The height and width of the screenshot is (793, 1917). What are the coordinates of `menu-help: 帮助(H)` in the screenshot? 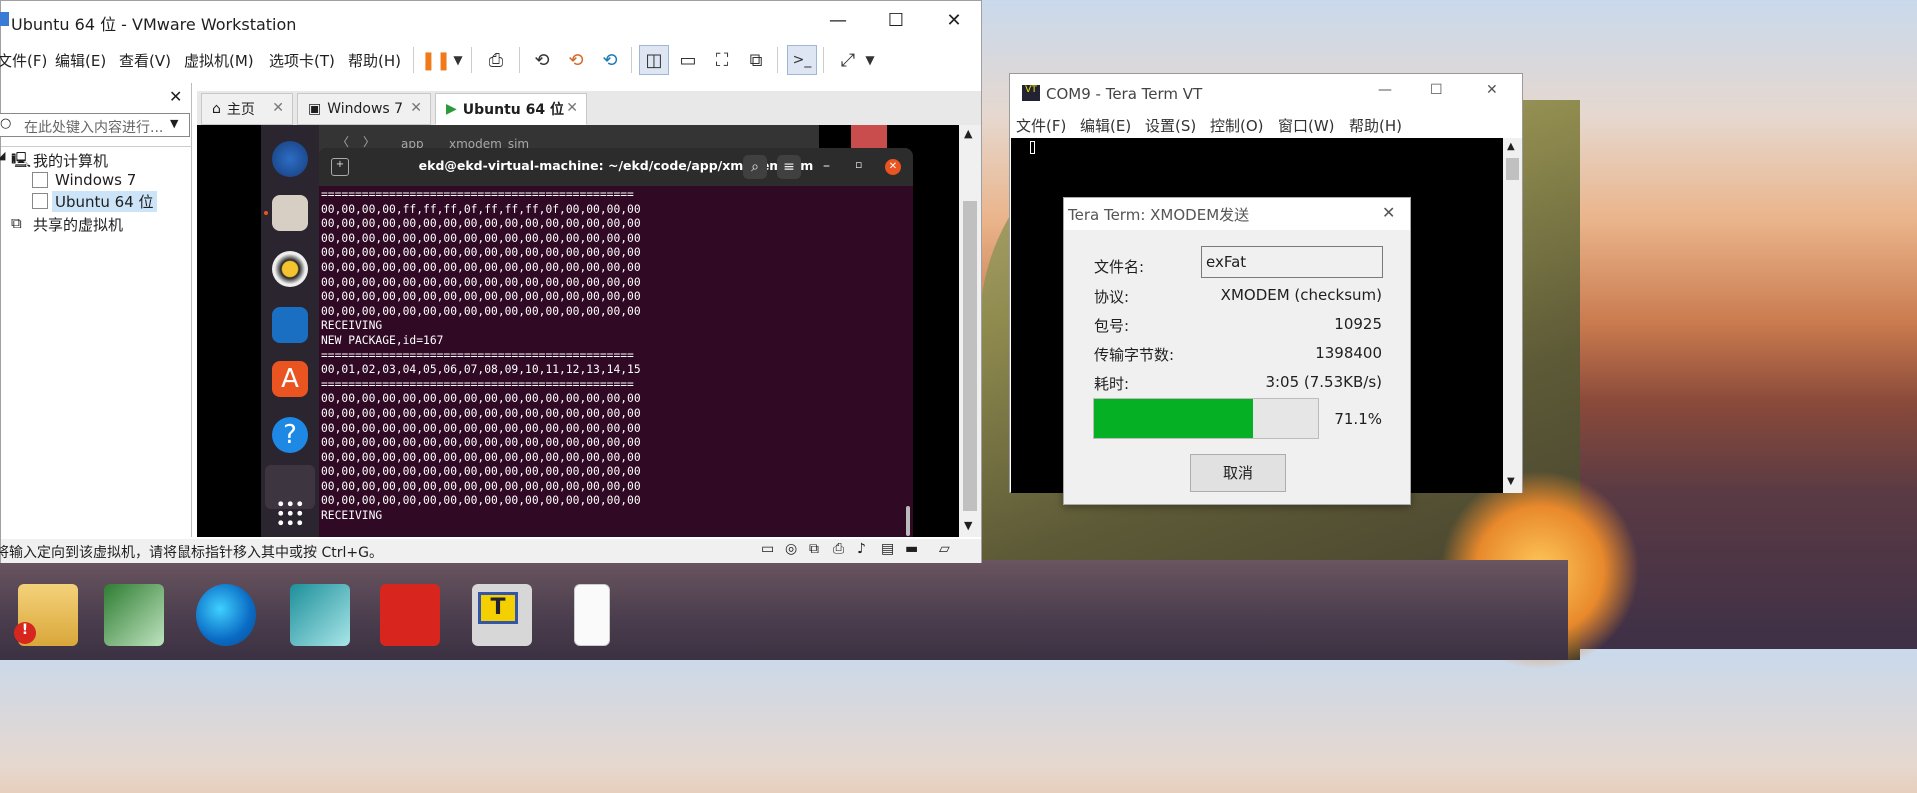 It's located at (374, 60).